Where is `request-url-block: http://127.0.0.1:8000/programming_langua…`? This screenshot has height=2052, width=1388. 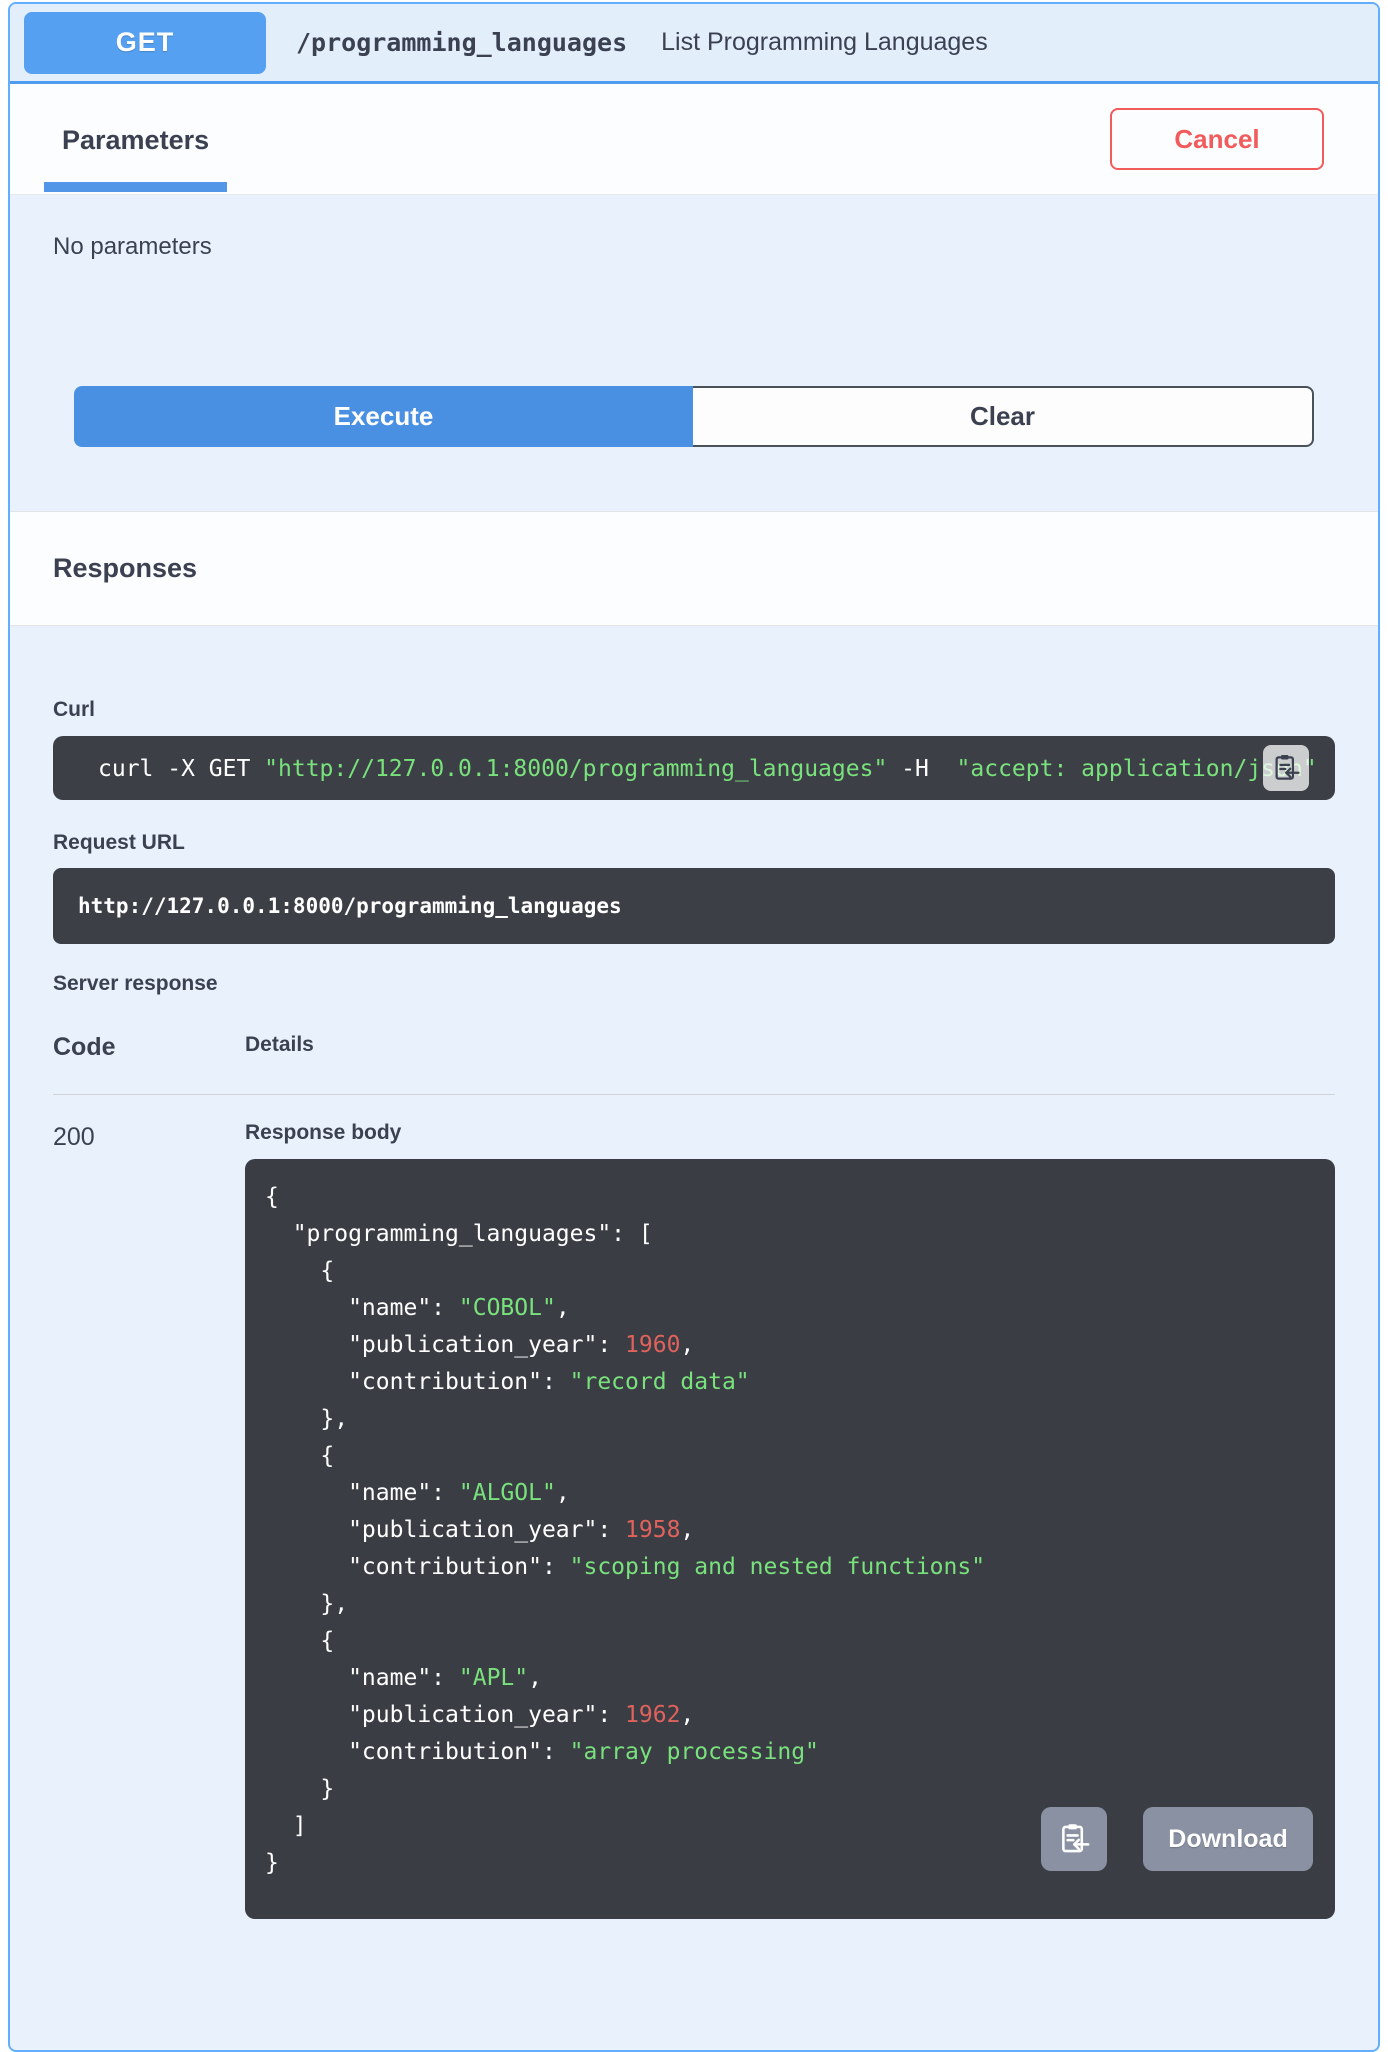
request-url-block: http://127.0.0.1:8000/programming_langua… is located at coordinates (694, 906).